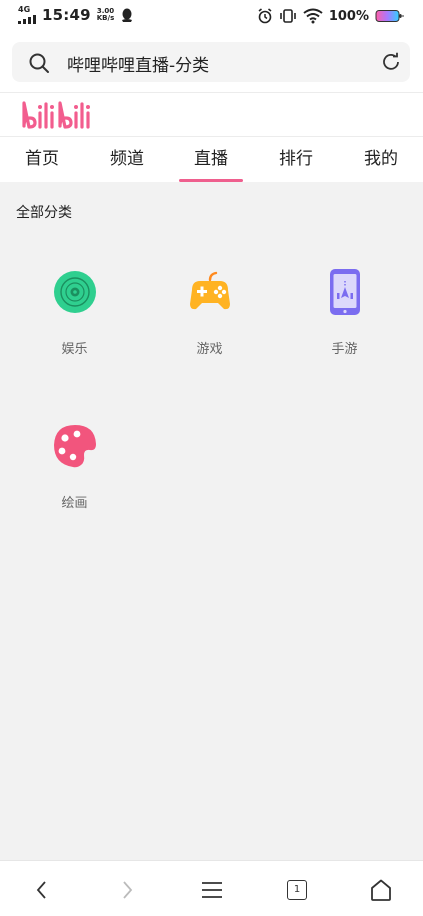 This screenshot has width=423, height=916. Describe the element at coordinates (209, 349) in the screenshot. I see `category-label: 游戏` at that location.